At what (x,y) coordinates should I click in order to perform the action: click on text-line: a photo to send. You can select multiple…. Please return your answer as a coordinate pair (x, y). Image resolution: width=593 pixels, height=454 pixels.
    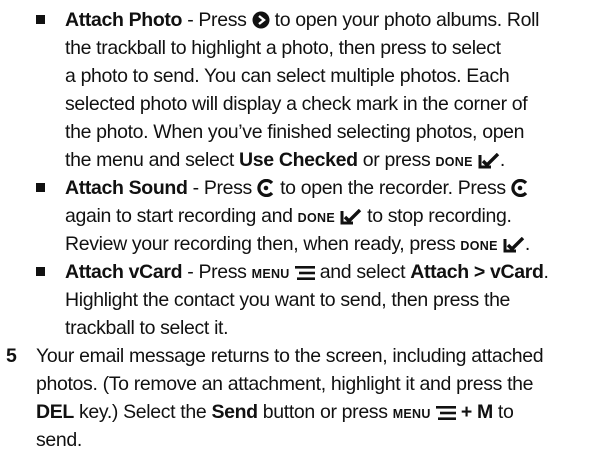
    Looking at the image, I should click on (287, 76).